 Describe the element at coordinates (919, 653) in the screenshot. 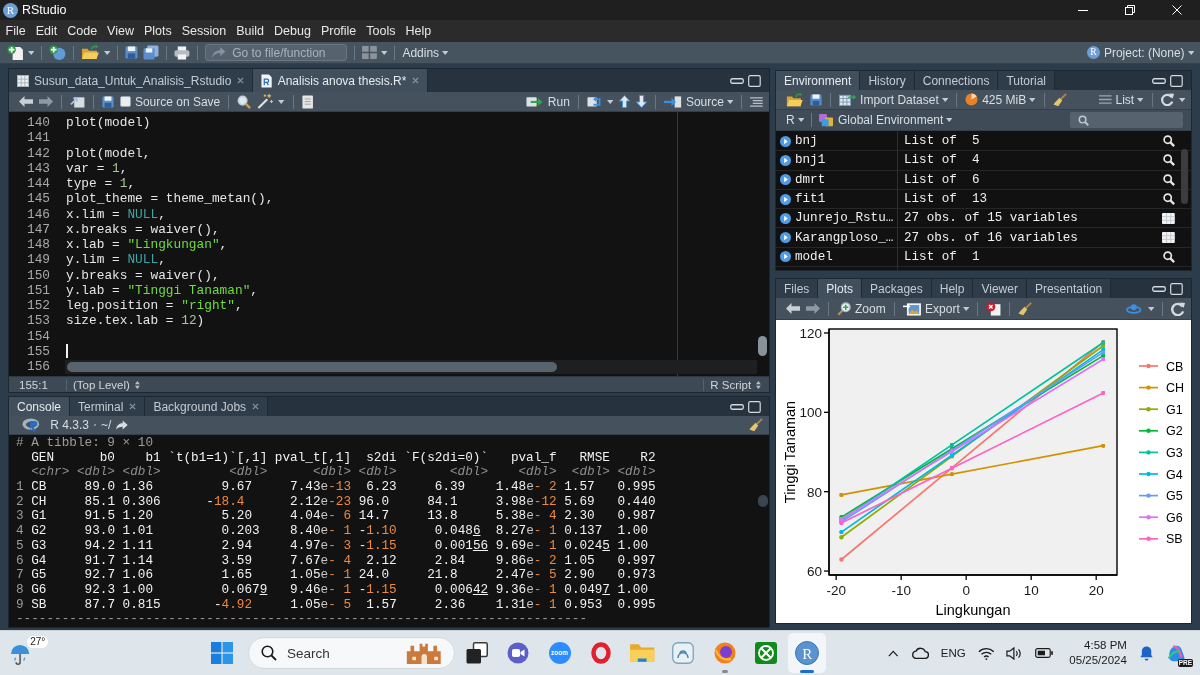

I see `cloud-icon` at that location.